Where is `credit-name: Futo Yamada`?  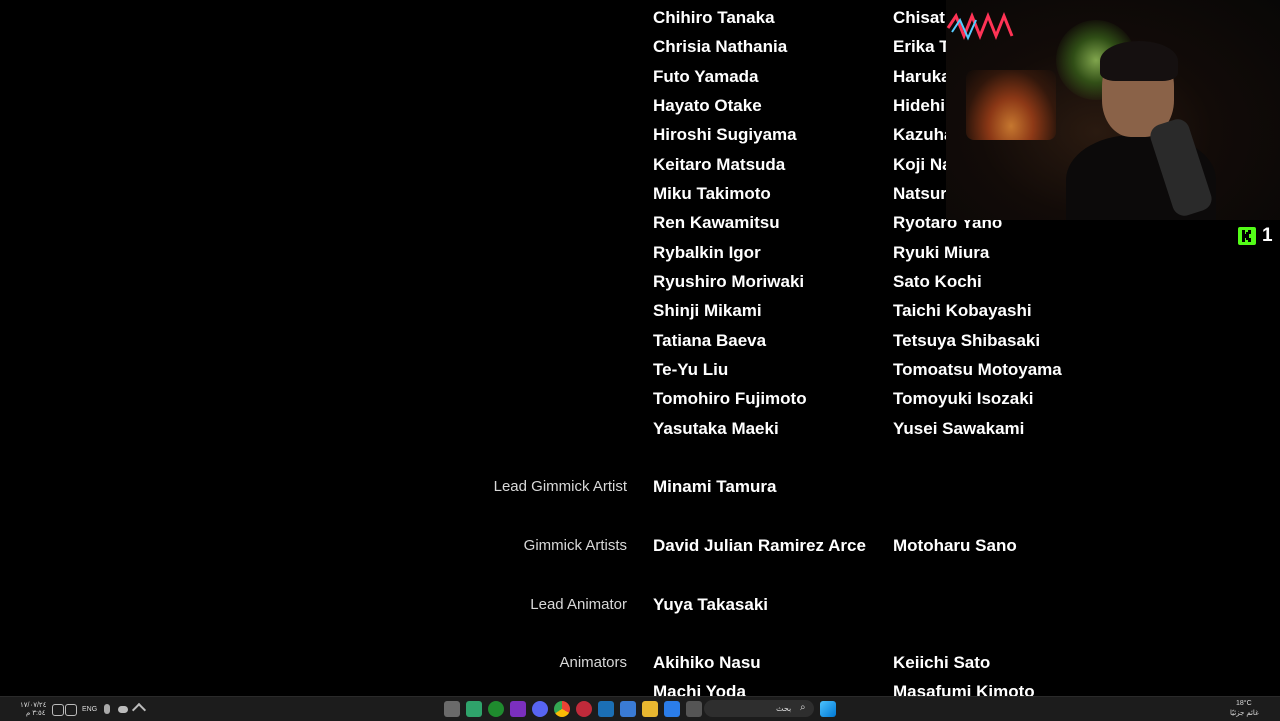 credit-name: Futo Yamada is located at coordinates (706, 76).